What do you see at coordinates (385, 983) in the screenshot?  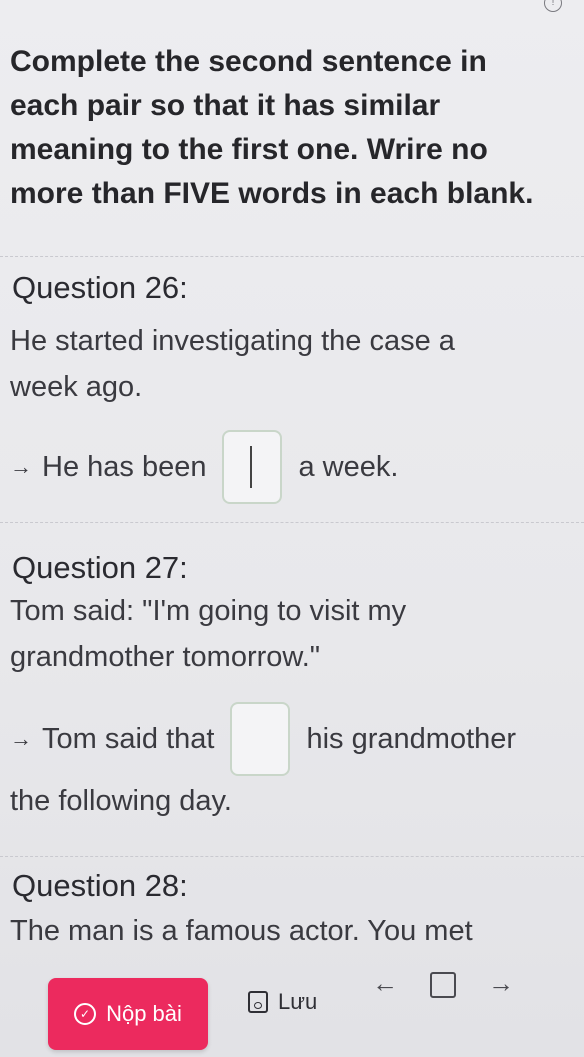 I see `previous-question-arrow-icon: ←` at bounding box center [385, 983].